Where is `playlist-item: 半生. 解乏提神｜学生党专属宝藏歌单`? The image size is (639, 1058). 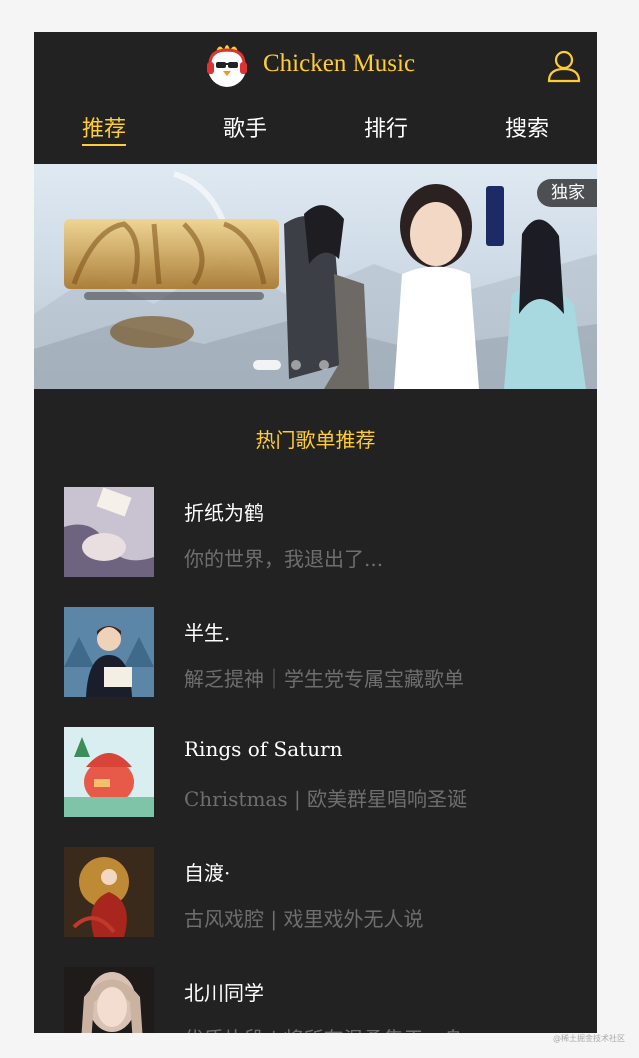
playlist-item: 半生. 解乏提神｜学生党专属宝藏歌单 is located at coordinates (315, 652).